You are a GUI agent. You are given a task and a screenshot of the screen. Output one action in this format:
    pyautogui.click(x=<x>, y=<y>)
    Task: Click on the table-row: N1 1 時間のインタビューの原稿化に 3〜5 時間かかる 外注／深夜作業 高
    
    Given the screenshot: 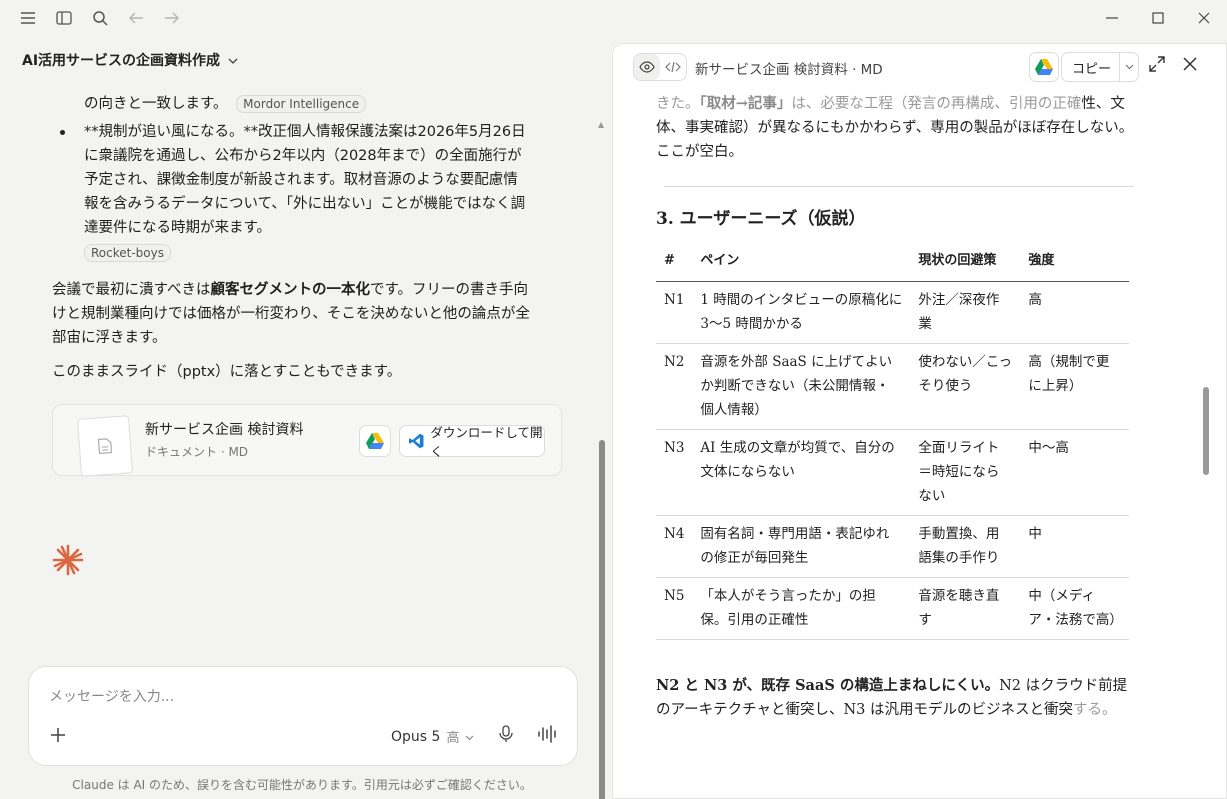 What is the action you would take?
    pyautogui.click(x=892, y=312)
    